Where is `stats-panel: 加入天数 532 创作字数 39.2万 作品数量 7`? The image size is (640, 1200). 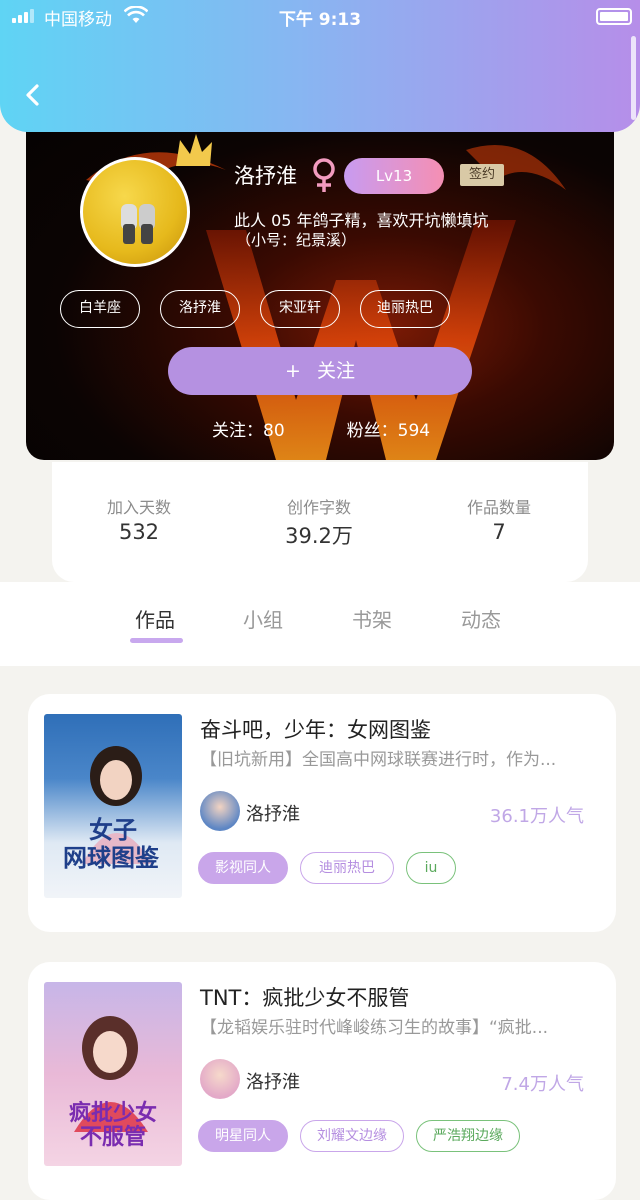 stats-panel: 加入天数 532 创作字数 39.2万 作品数量 7 is located at coordinates (320, 522).